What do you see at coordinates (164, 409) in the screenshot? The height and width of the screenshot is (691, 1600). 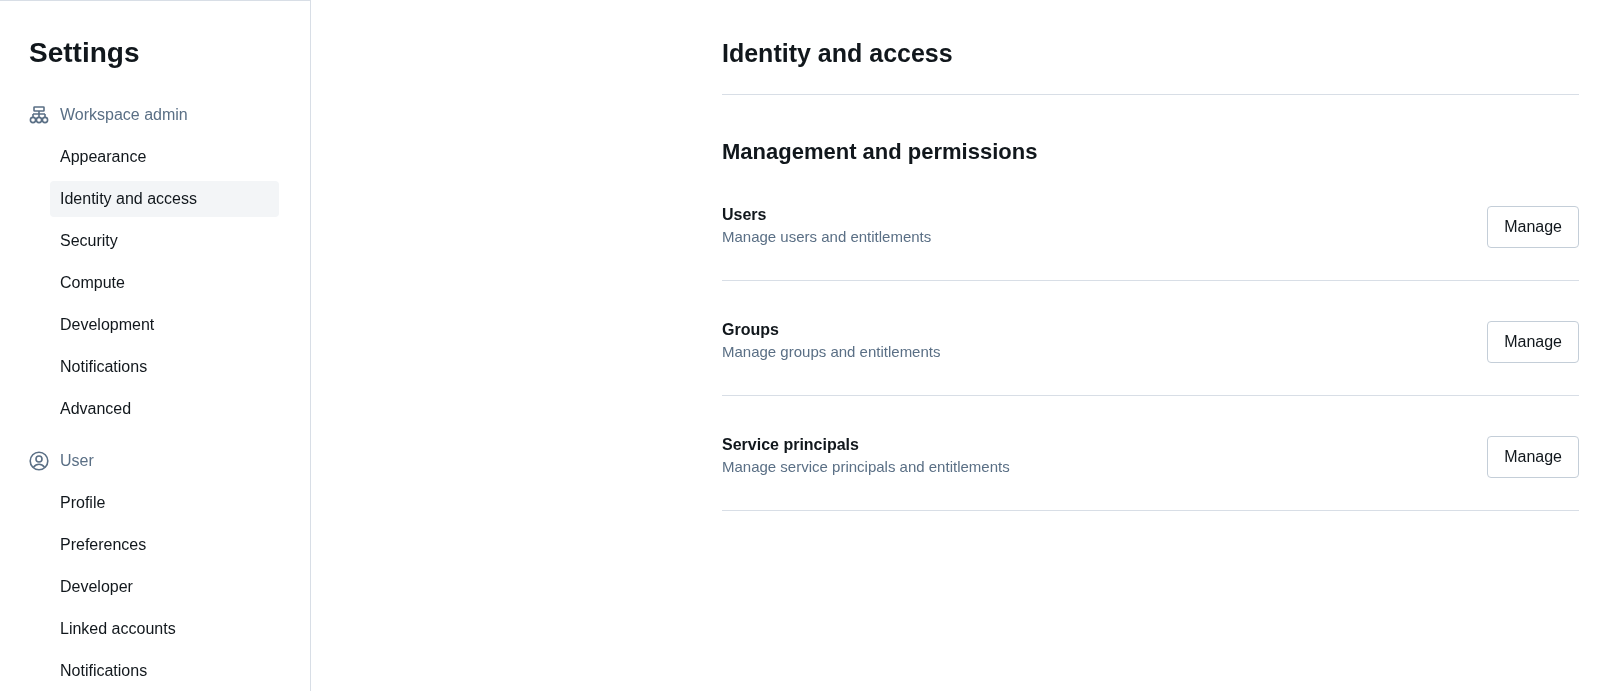 I see `sidebar-item: Advanced` at bounding box center [164, 409].